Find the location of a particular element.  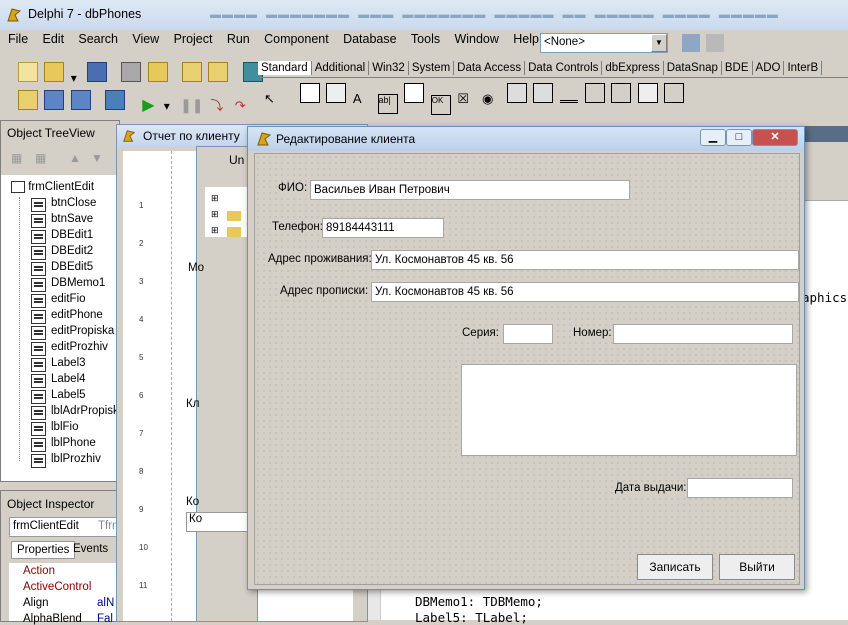

menu-project: Project is located at coordinates (193, 39).